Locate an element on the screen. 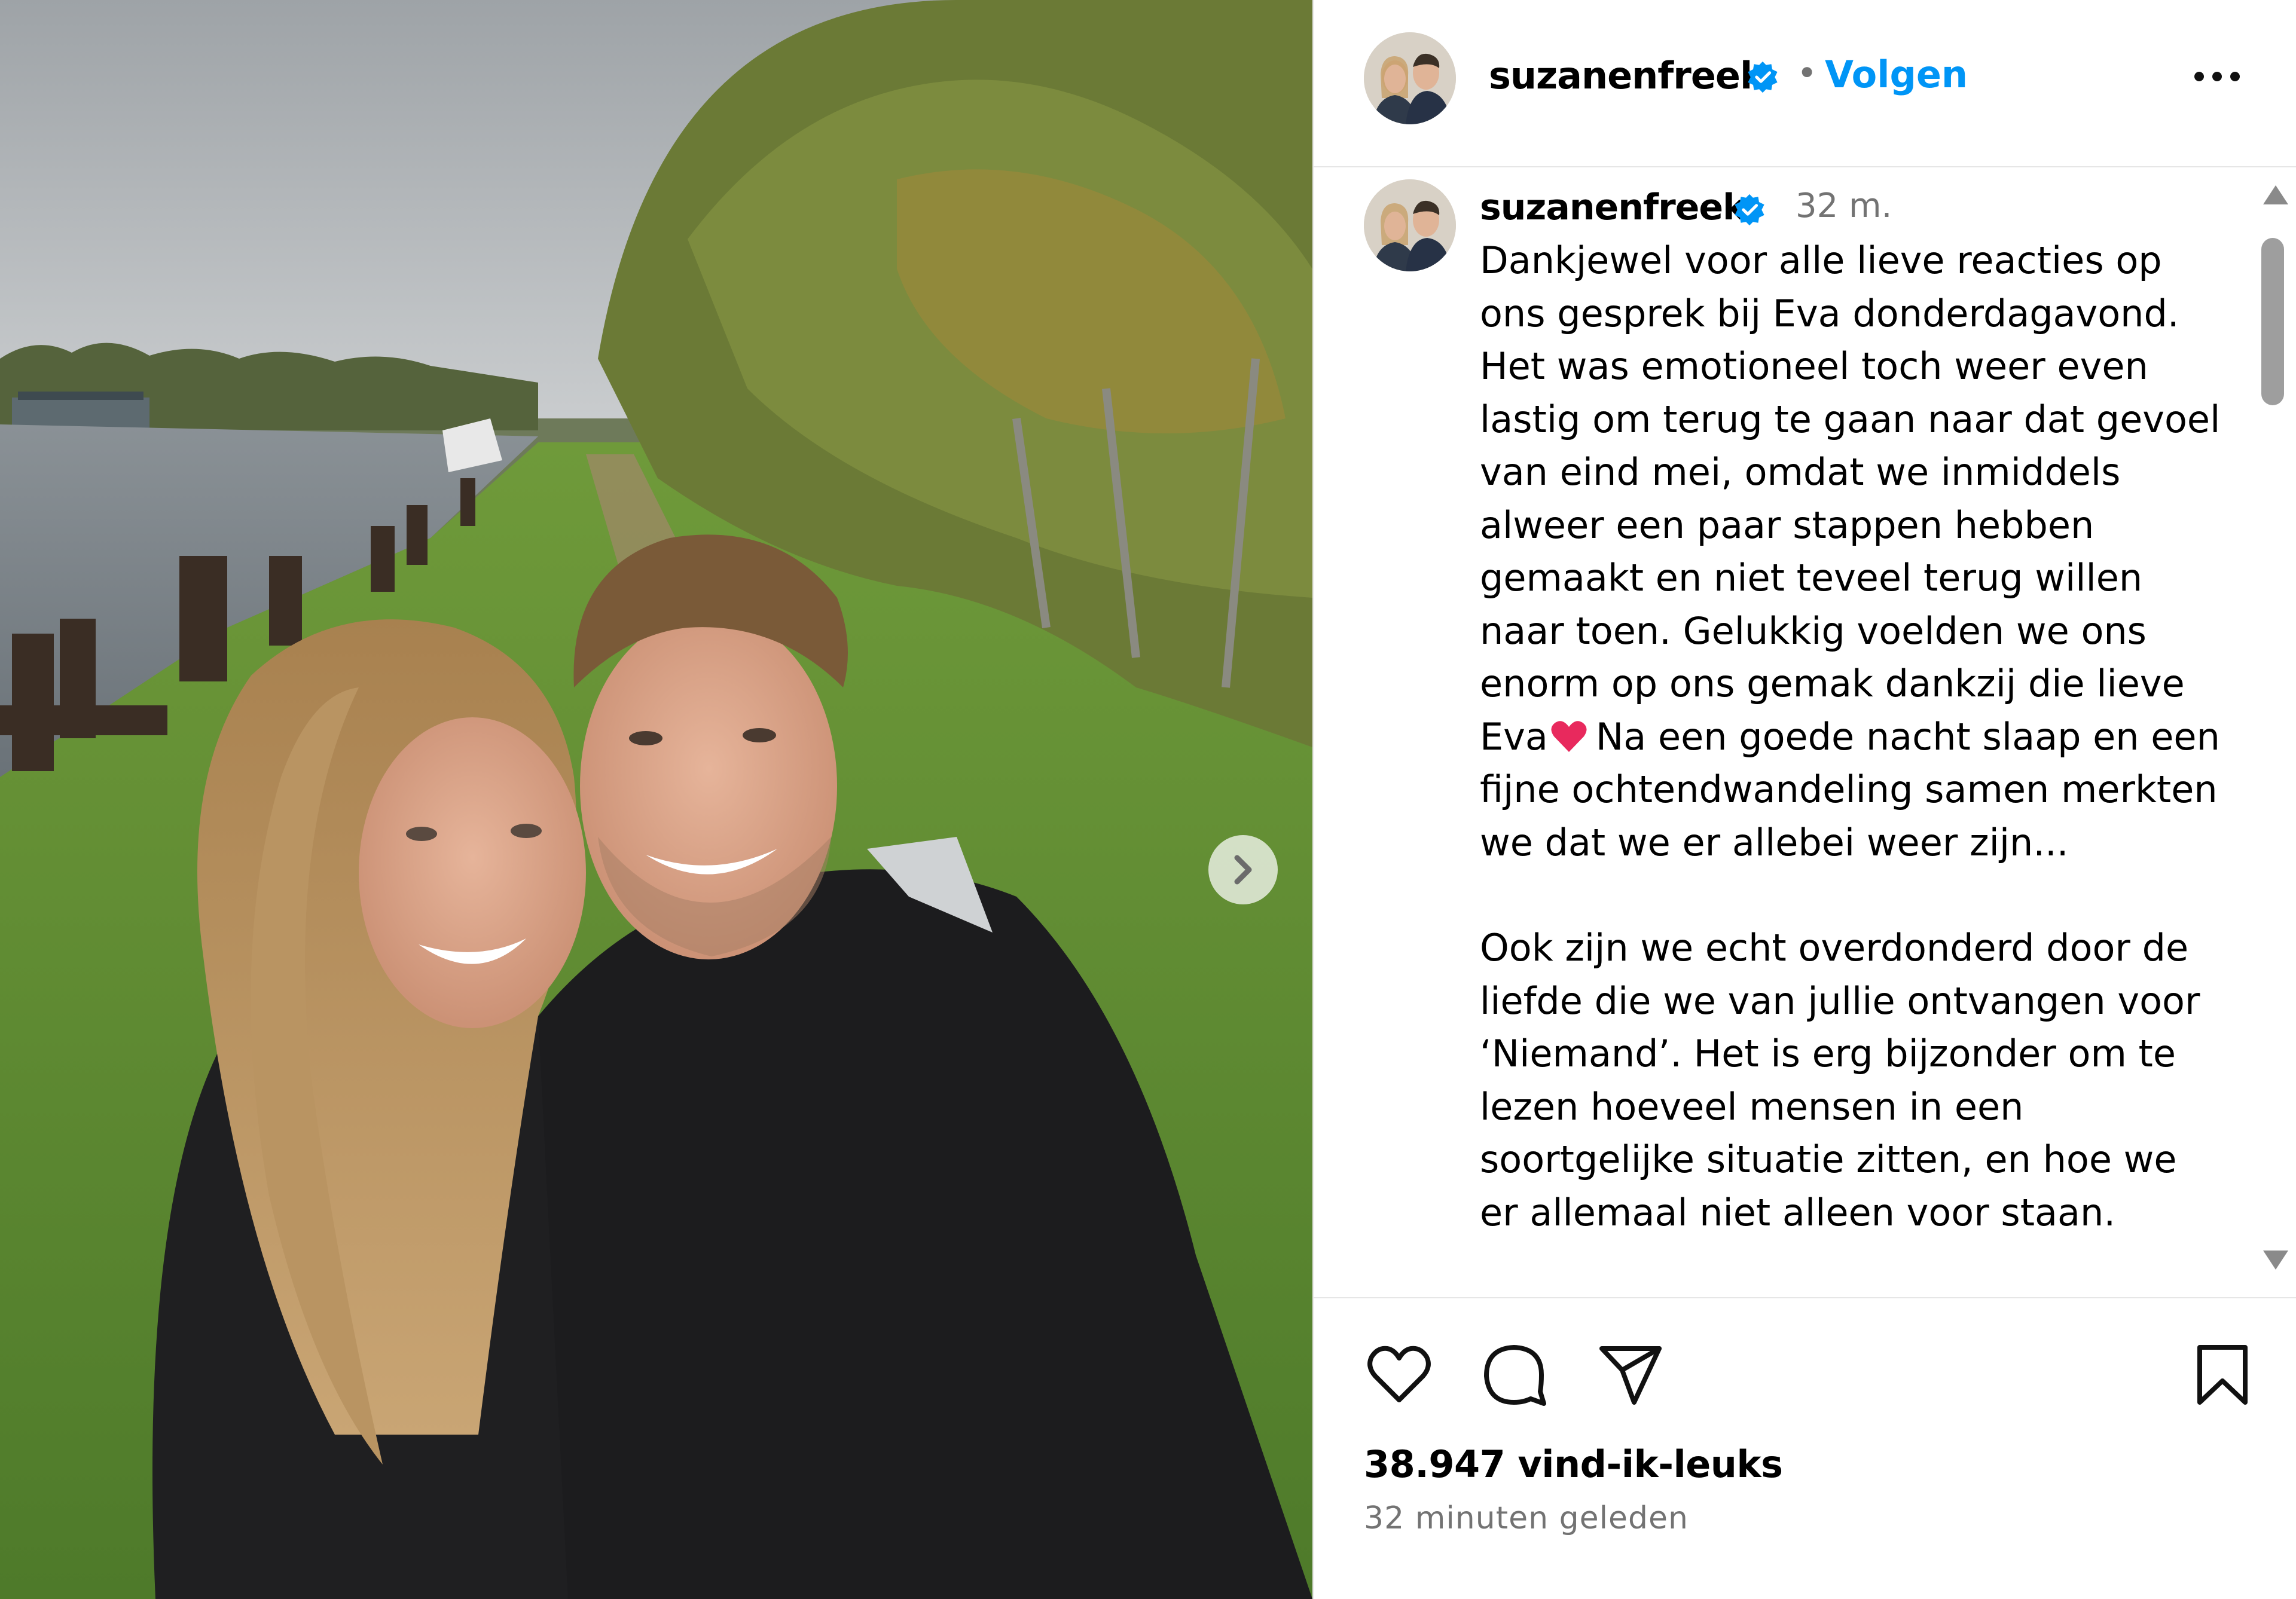  chevron-right-icon is located at coordinates (1243, 870).